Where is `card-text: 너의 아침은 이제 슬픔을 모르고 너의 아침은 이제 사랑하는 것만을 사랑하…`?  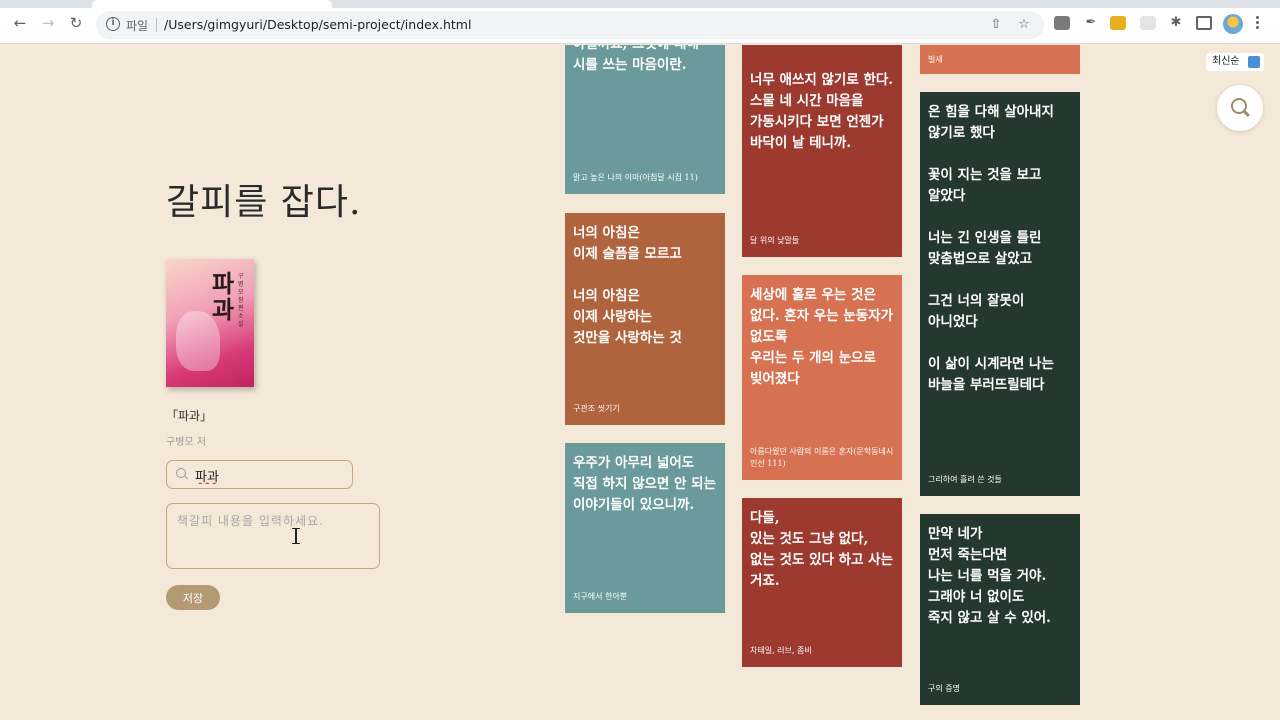
card-text: 너의 아침은 이제 슬픔을 모르고 너의 아침은 이제 사랑하는 것만을 사랑하… is located at coordinates (627, 285).